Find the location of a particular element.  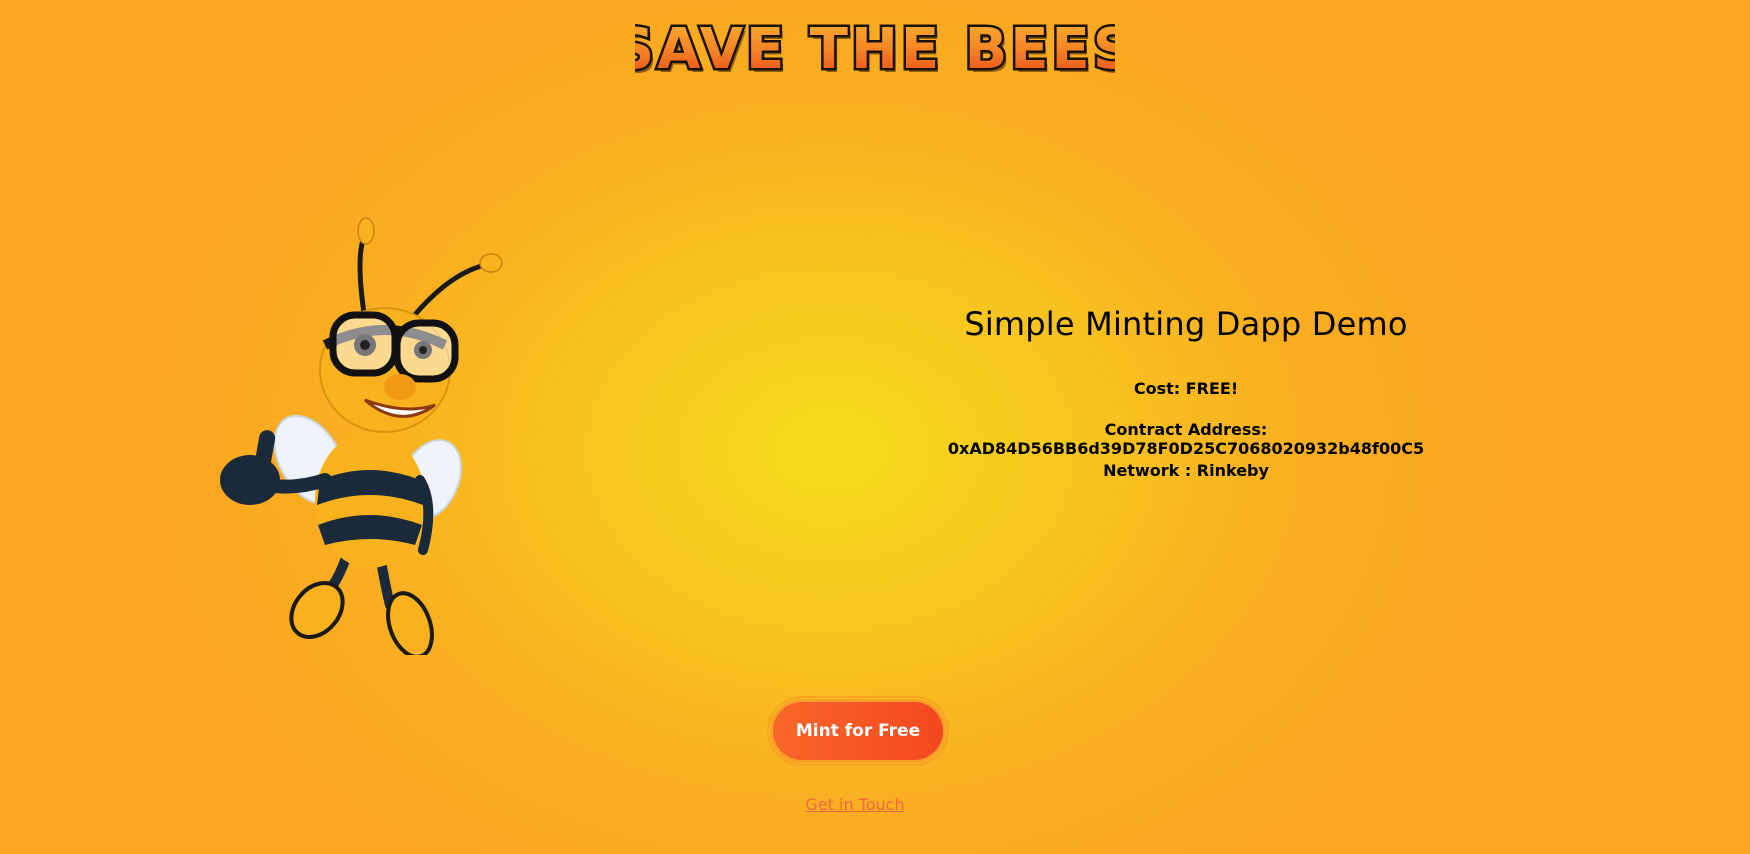

mint-button-label: Mint for Free is located at coordinates (858, 731).